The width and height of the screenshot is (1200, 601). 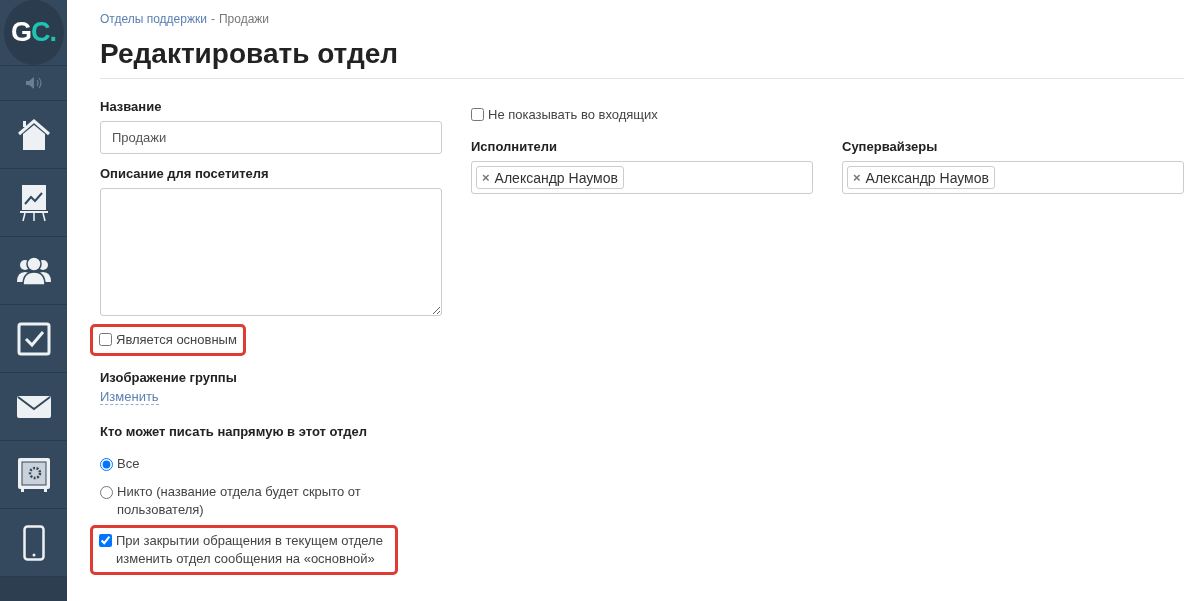 What do you see at coordinates (234, 431) in the screenshot?
I see `section-label: Кто может писать напрямую в этот отдел` at bounding box center [234, 431].